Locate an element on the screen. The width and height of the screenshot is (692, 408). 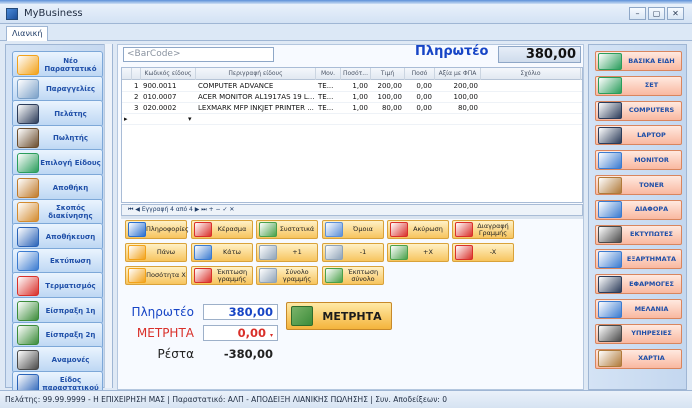
left-menu-warehouse-button: Αποθήκη is located at coordinates (57, 187).